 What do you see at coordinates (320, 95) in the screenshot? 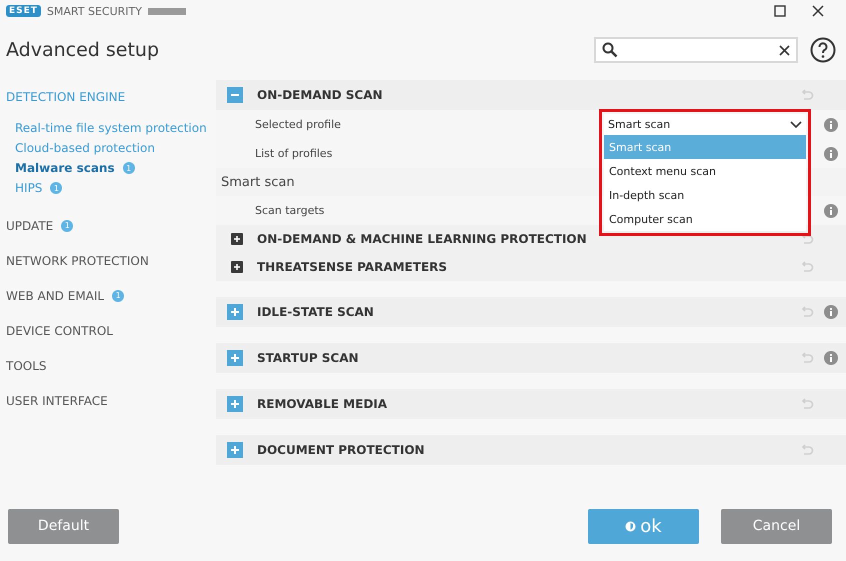
I see `section-title: ON-DEMAND SCAN` at bounding box center [320, 95].